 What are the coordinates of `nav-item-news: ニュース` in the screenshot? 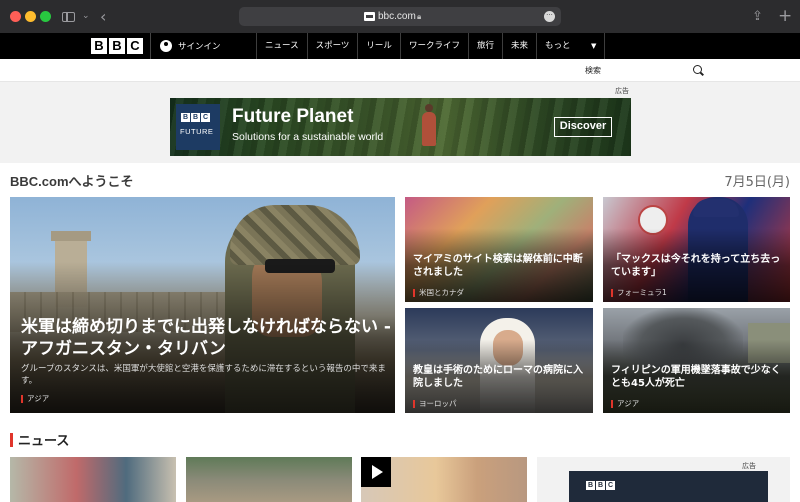 It's located at (281, 46).